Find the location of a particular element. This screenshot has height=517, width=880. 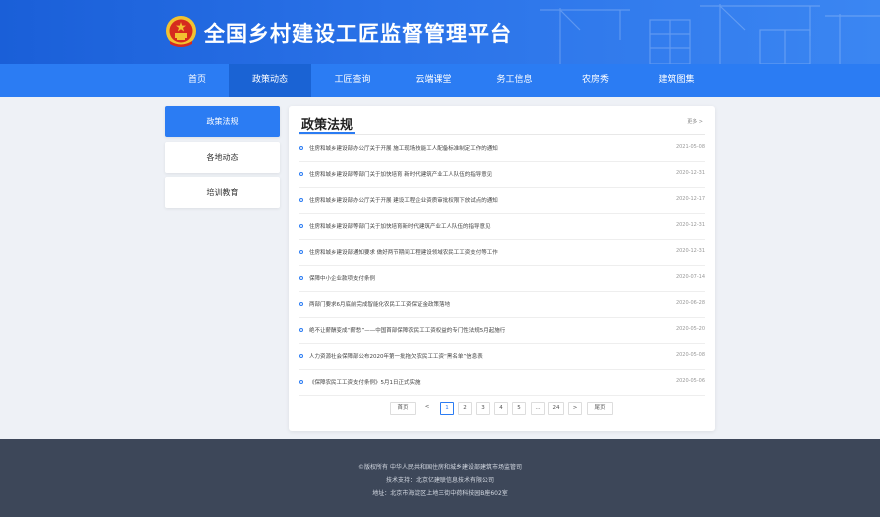

news-date: 2020-05-08 is located at coordinates (690, 355).